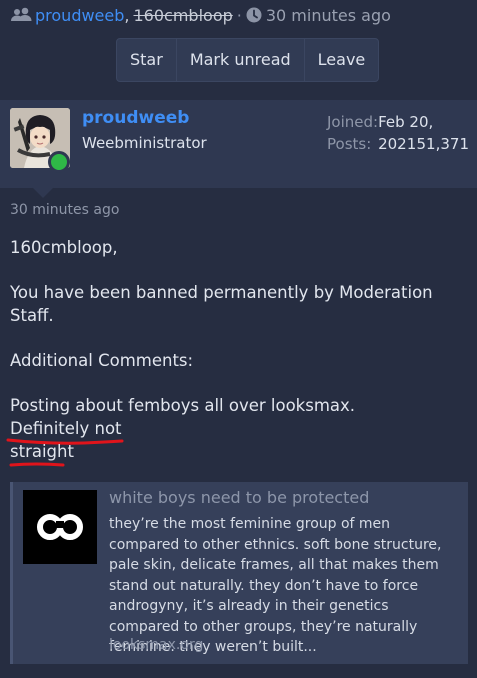 The width and height of the screenshot is (477, 678). What do you see at coordinates (406, 133) in the screenshot?
I see `joined-value: Feb 20, 2021` at bounding box center [406, 133].